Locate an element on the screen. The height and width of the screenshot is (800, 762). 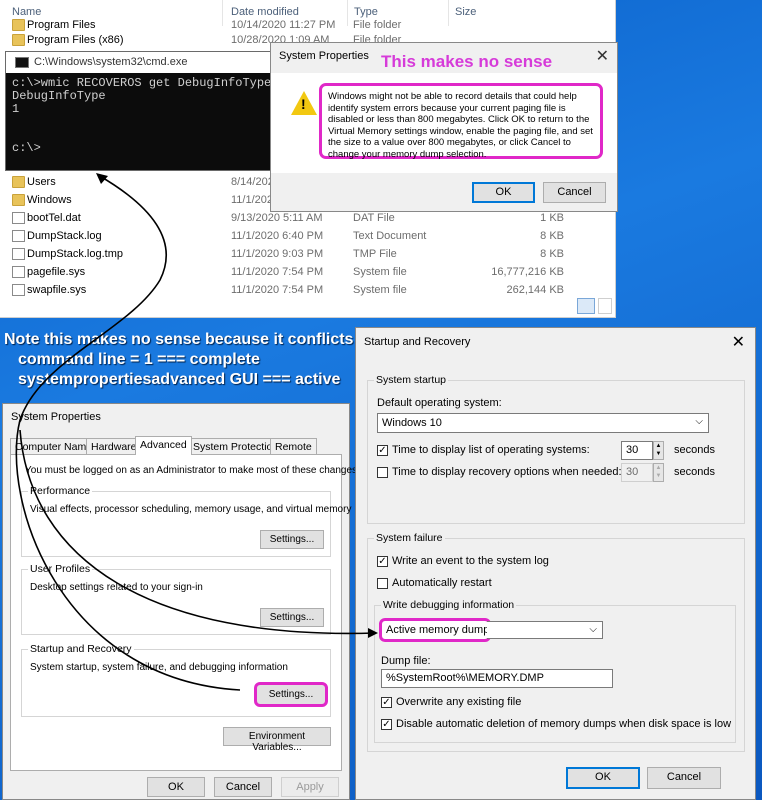
cmd-title-bar: C:\Windows\system32\cmd.exe is located at coordinates (146, 62).